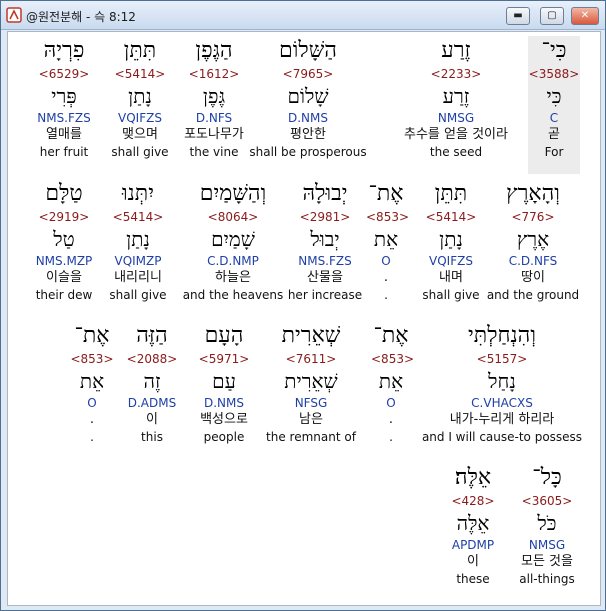  I want to click on word-block: טַלָּם <2919> טַל NMS.MZP 이슬을 their dew, so click(64, 241).